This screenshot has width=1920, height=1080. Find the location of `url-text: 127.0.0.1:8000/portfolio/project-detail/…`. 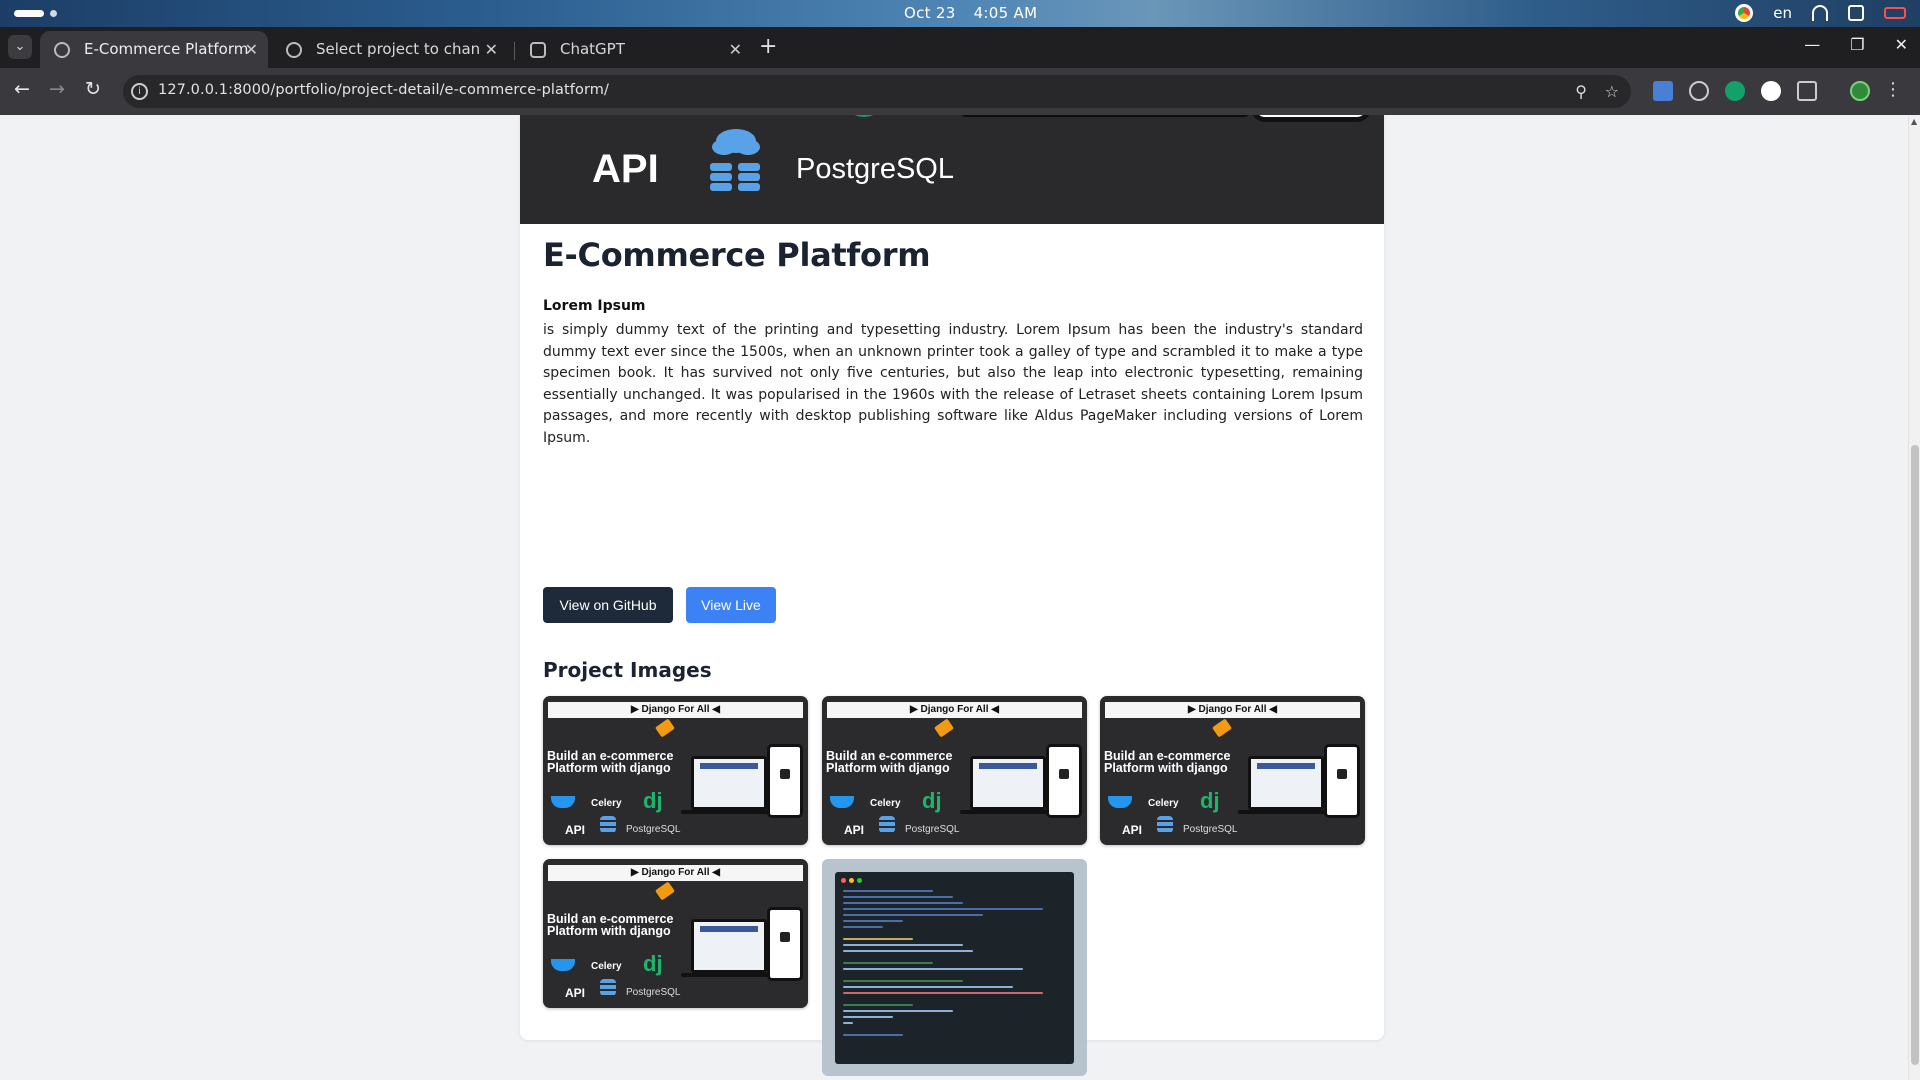

url-text: 127.0.0.1:8000/portfolio/project-detail/… is located at coordinates (383, 90).